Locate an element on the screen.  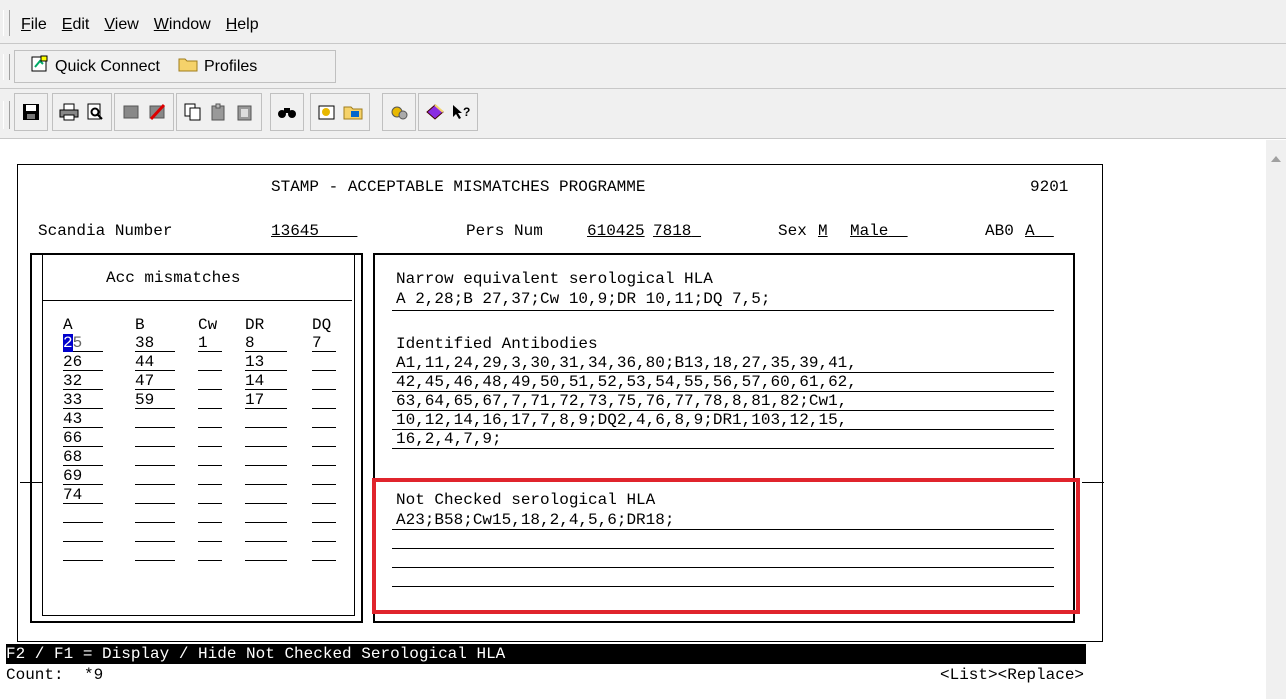
acc-cell: 47 is located at coordinates (144, 381).